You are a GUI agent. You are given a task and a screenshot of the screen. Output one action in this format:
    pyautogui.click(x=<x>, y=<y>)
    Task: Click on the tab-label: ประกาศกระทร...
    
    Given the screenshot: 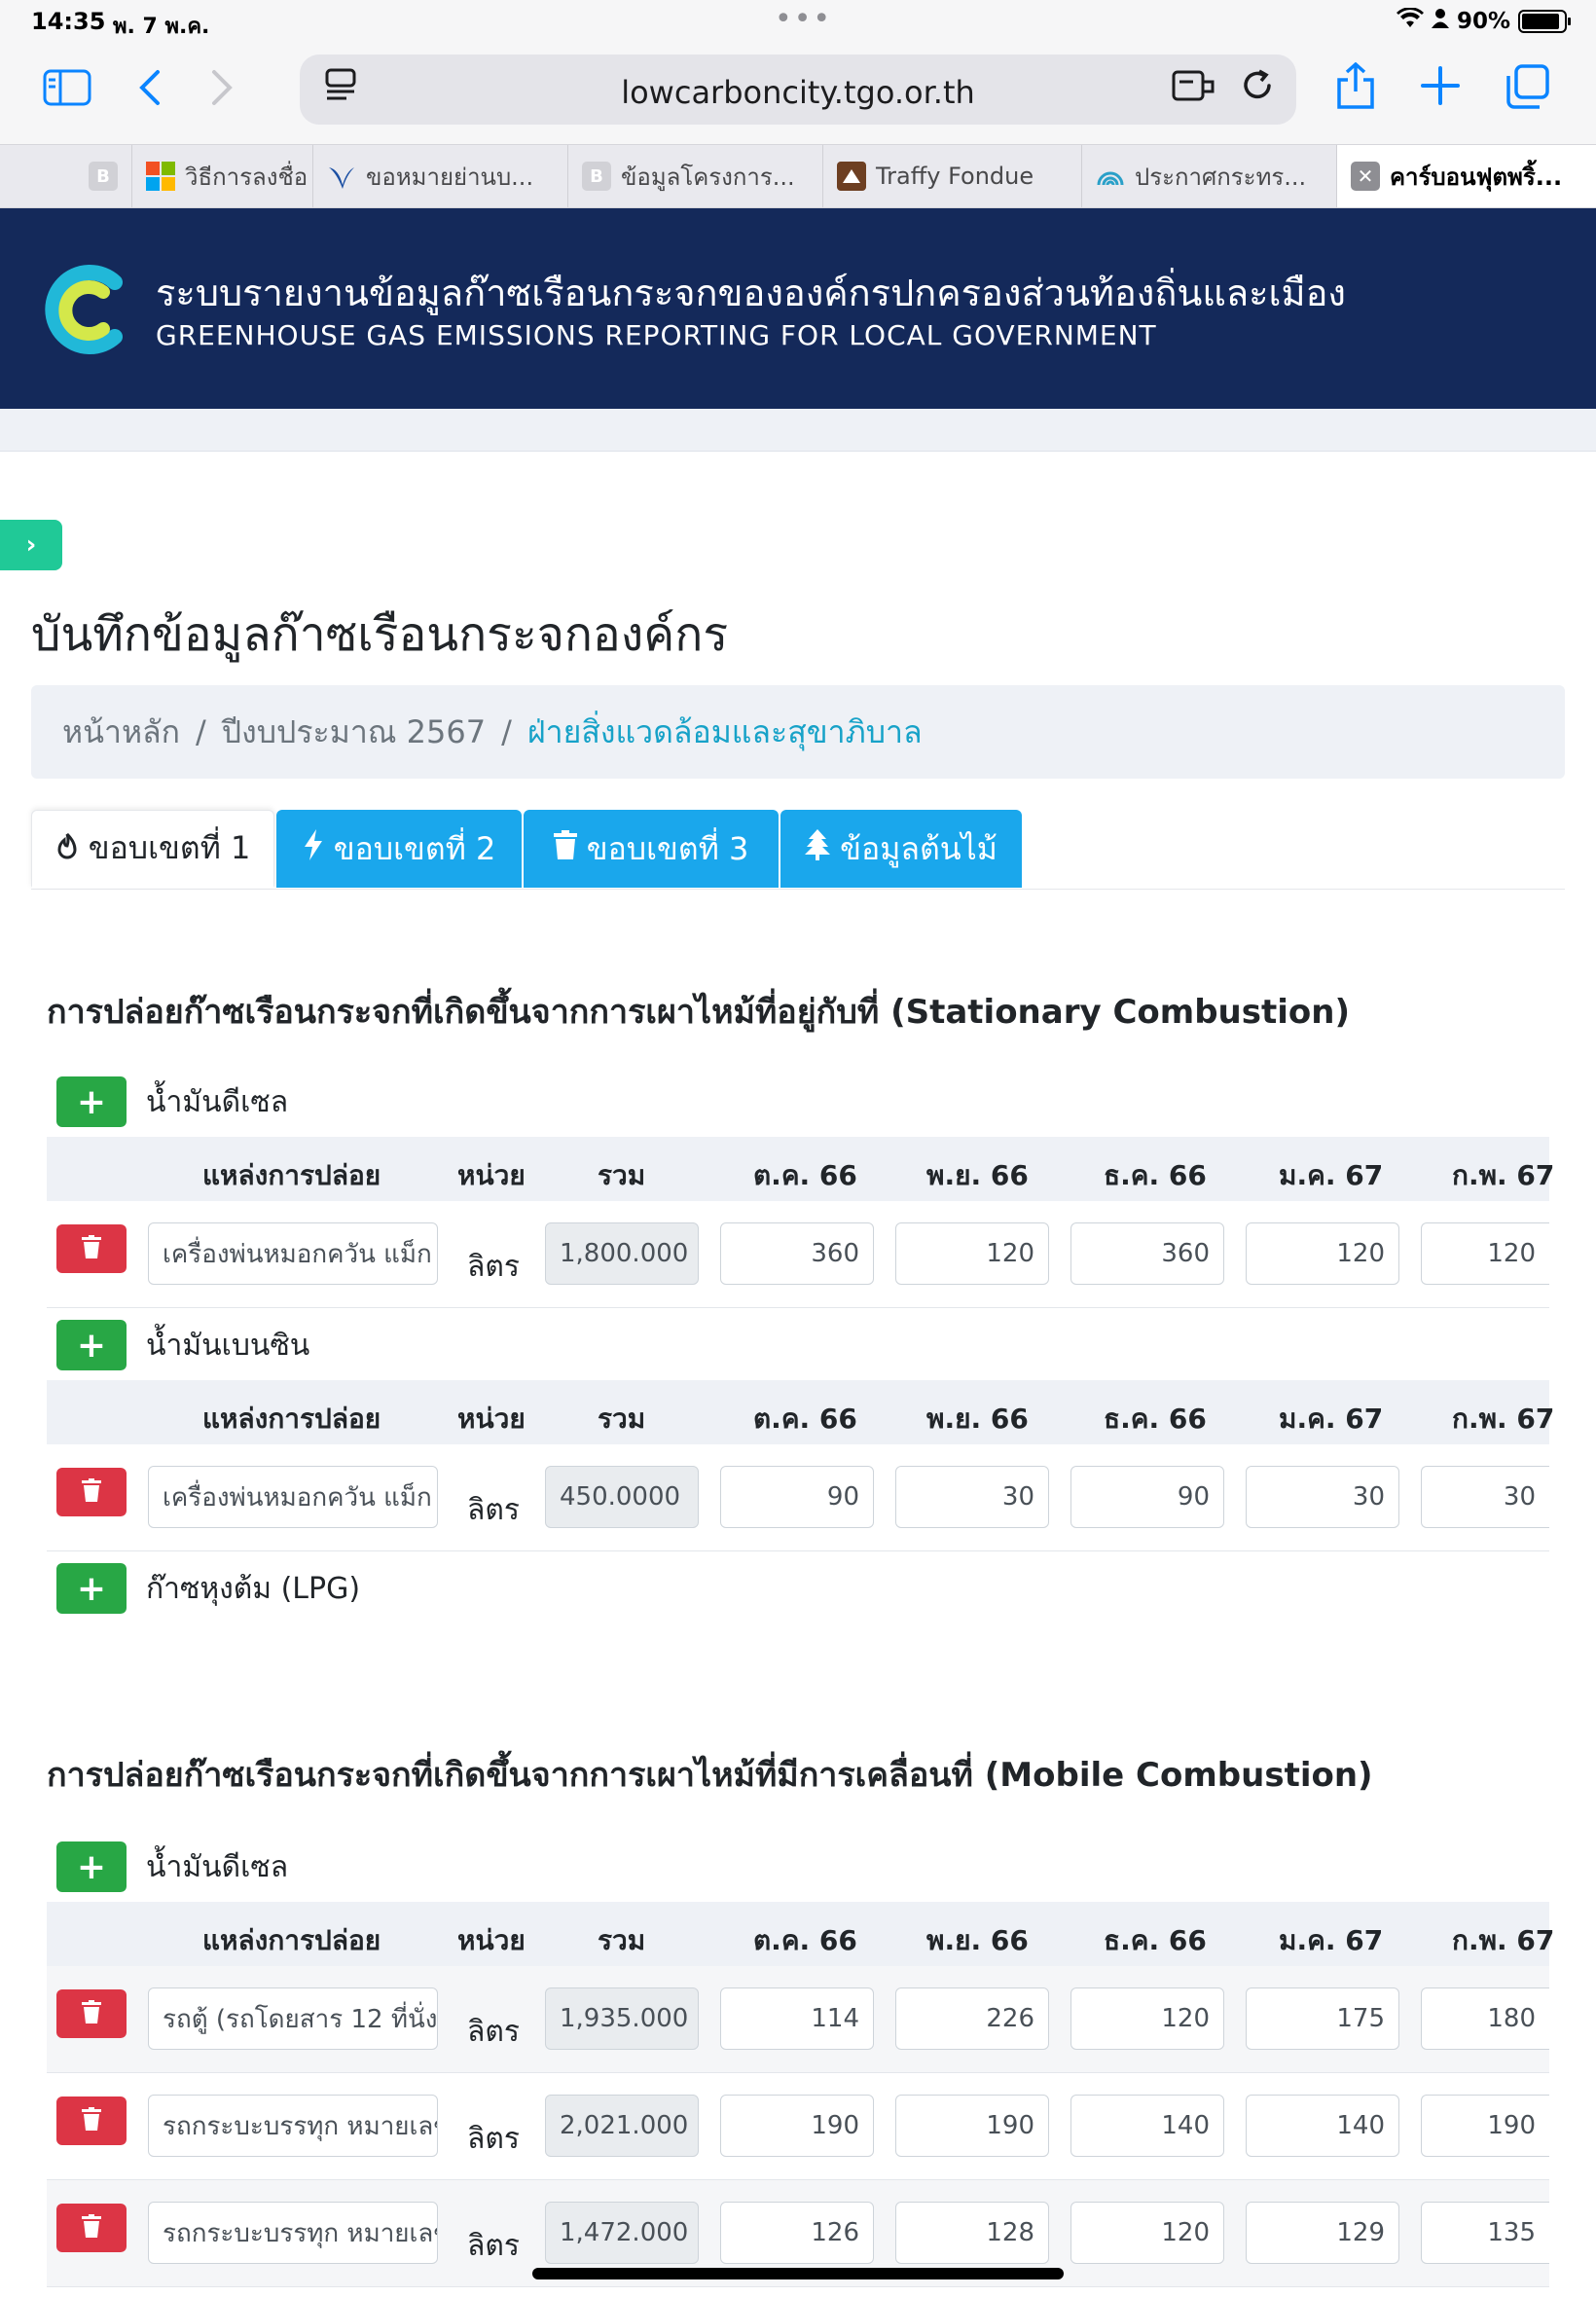 What is the action you would take?
    pyautogui.click(x=1221, y=177)
    